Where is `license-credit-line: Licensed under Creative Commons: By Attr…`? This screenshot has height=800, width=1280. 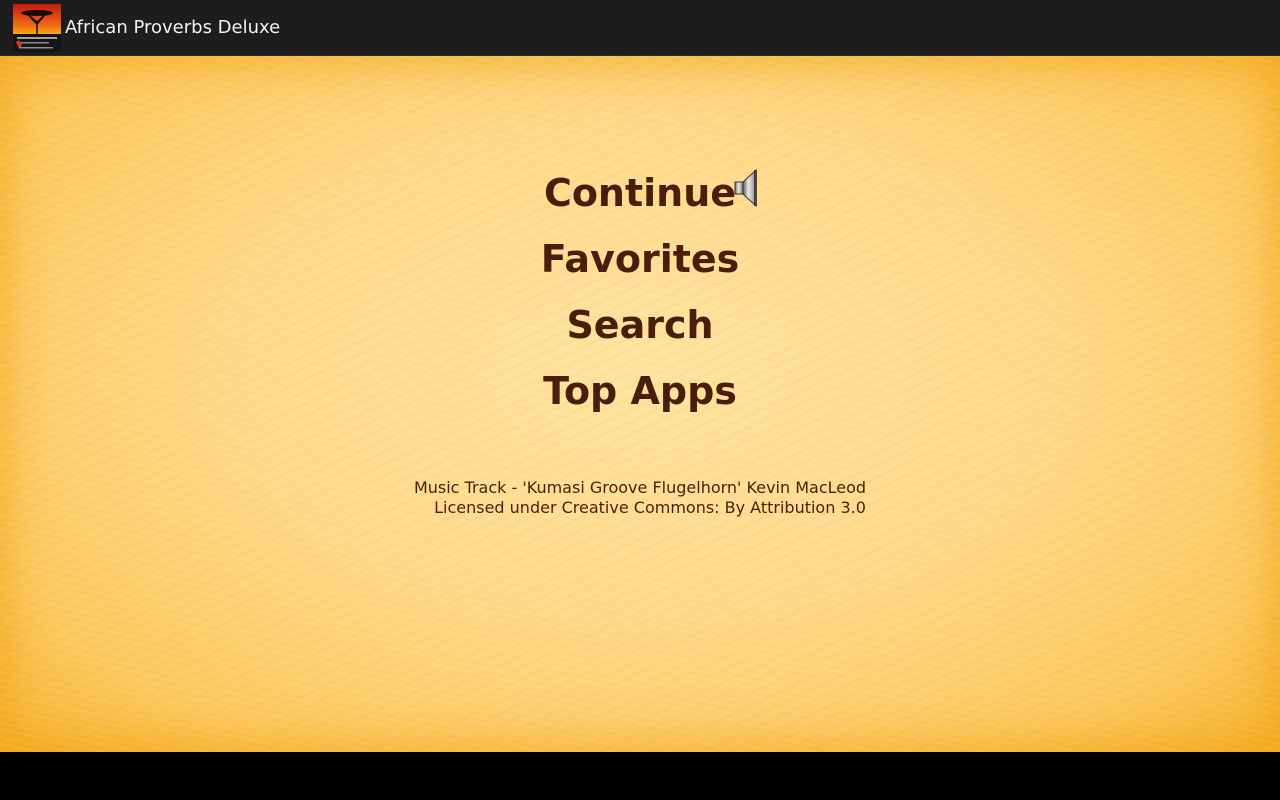
license-credit-line: Licensed under Creative Commons: By Attr… is located at coordinates (650, 507).